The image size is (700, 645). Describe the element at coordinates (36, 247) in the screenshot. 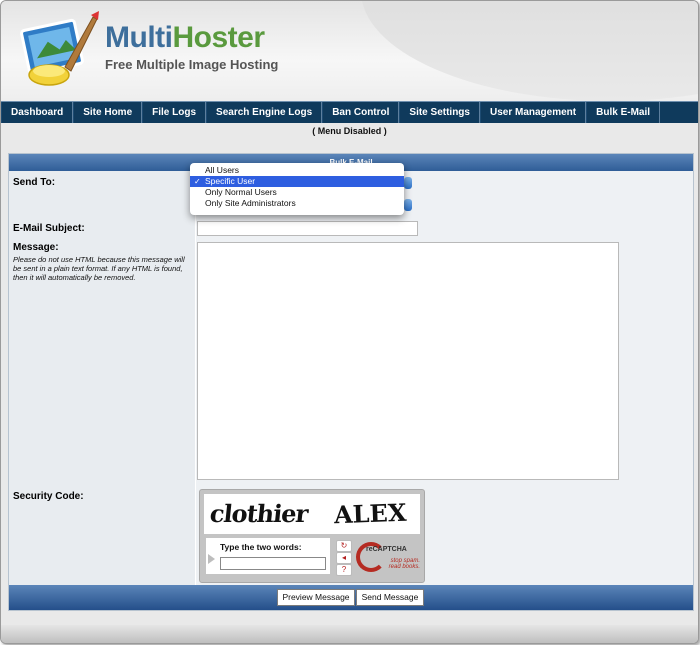

I see `message-label: Message:` at that location.